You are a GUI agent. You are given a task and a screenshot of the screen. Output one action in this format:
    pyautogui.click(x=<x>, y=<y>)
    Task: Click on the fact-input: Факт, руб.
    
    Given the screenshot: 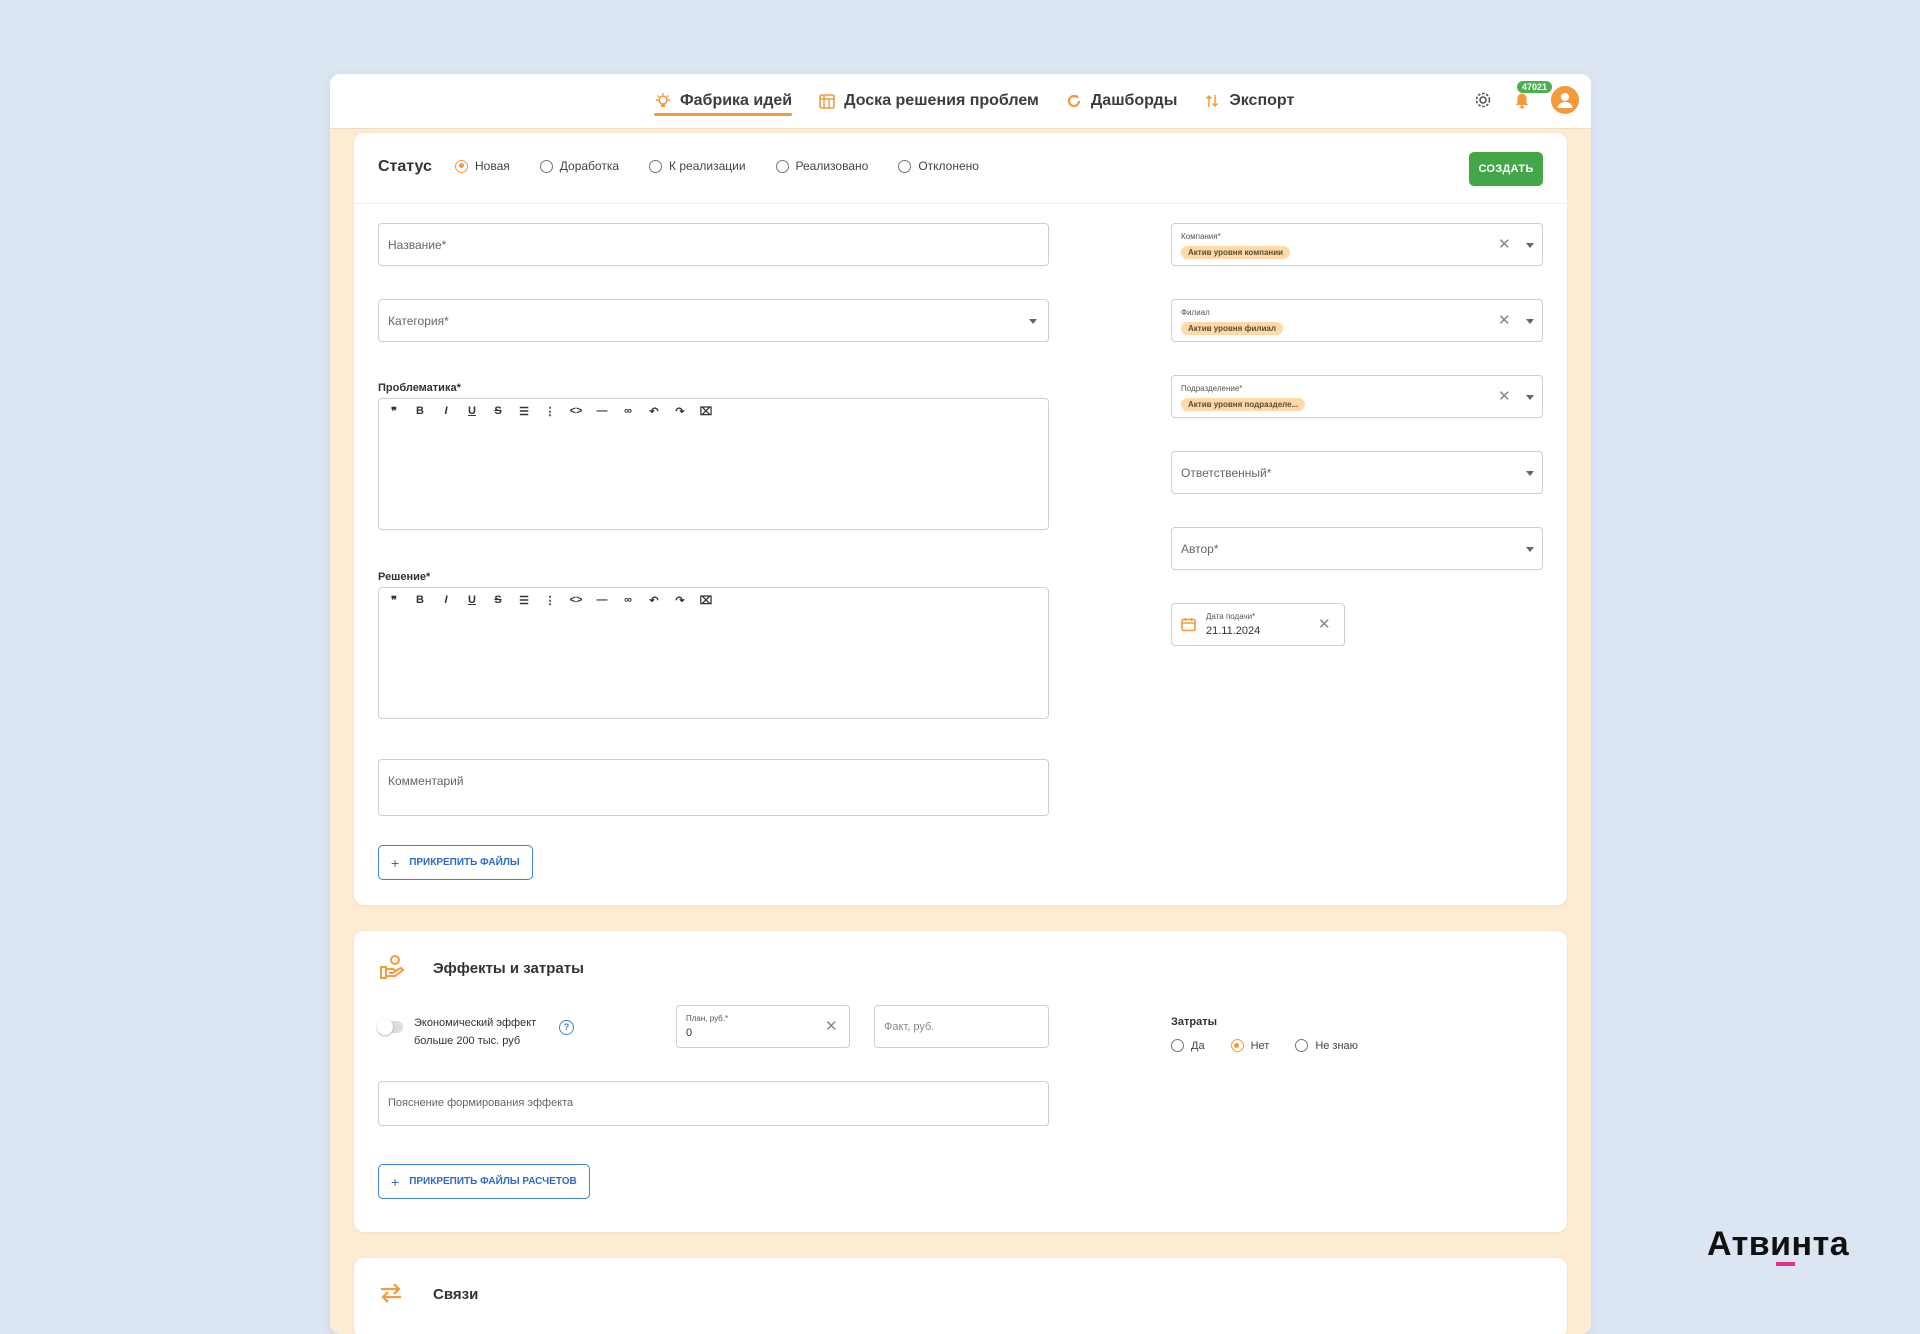 What is the action you would take?
    pyautogui.click(x=961, y=1026)
    